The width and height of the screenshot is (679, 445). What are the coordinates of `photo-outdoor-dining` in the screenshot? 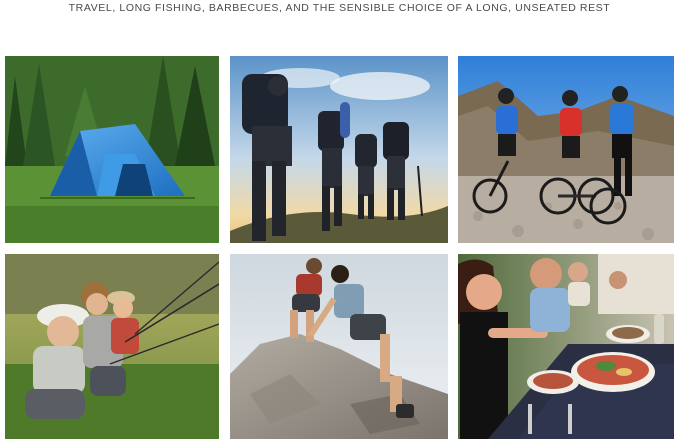 It's located at (566, 346).